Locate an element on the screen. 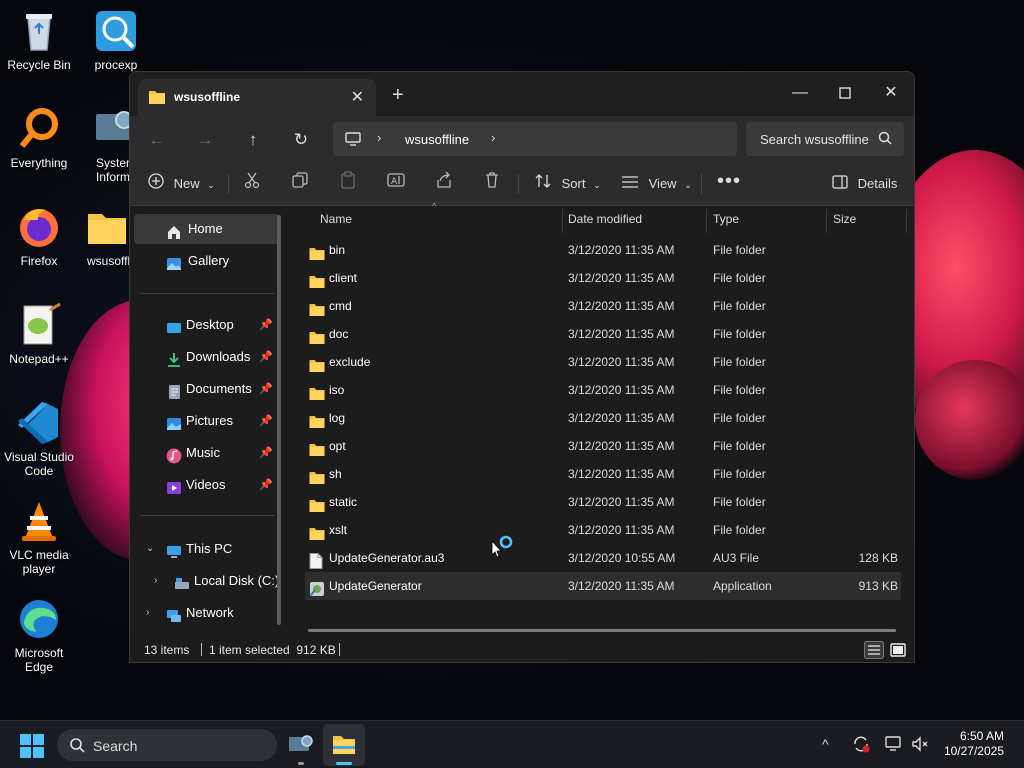  everything-icon is located at coordinates (39, 129).